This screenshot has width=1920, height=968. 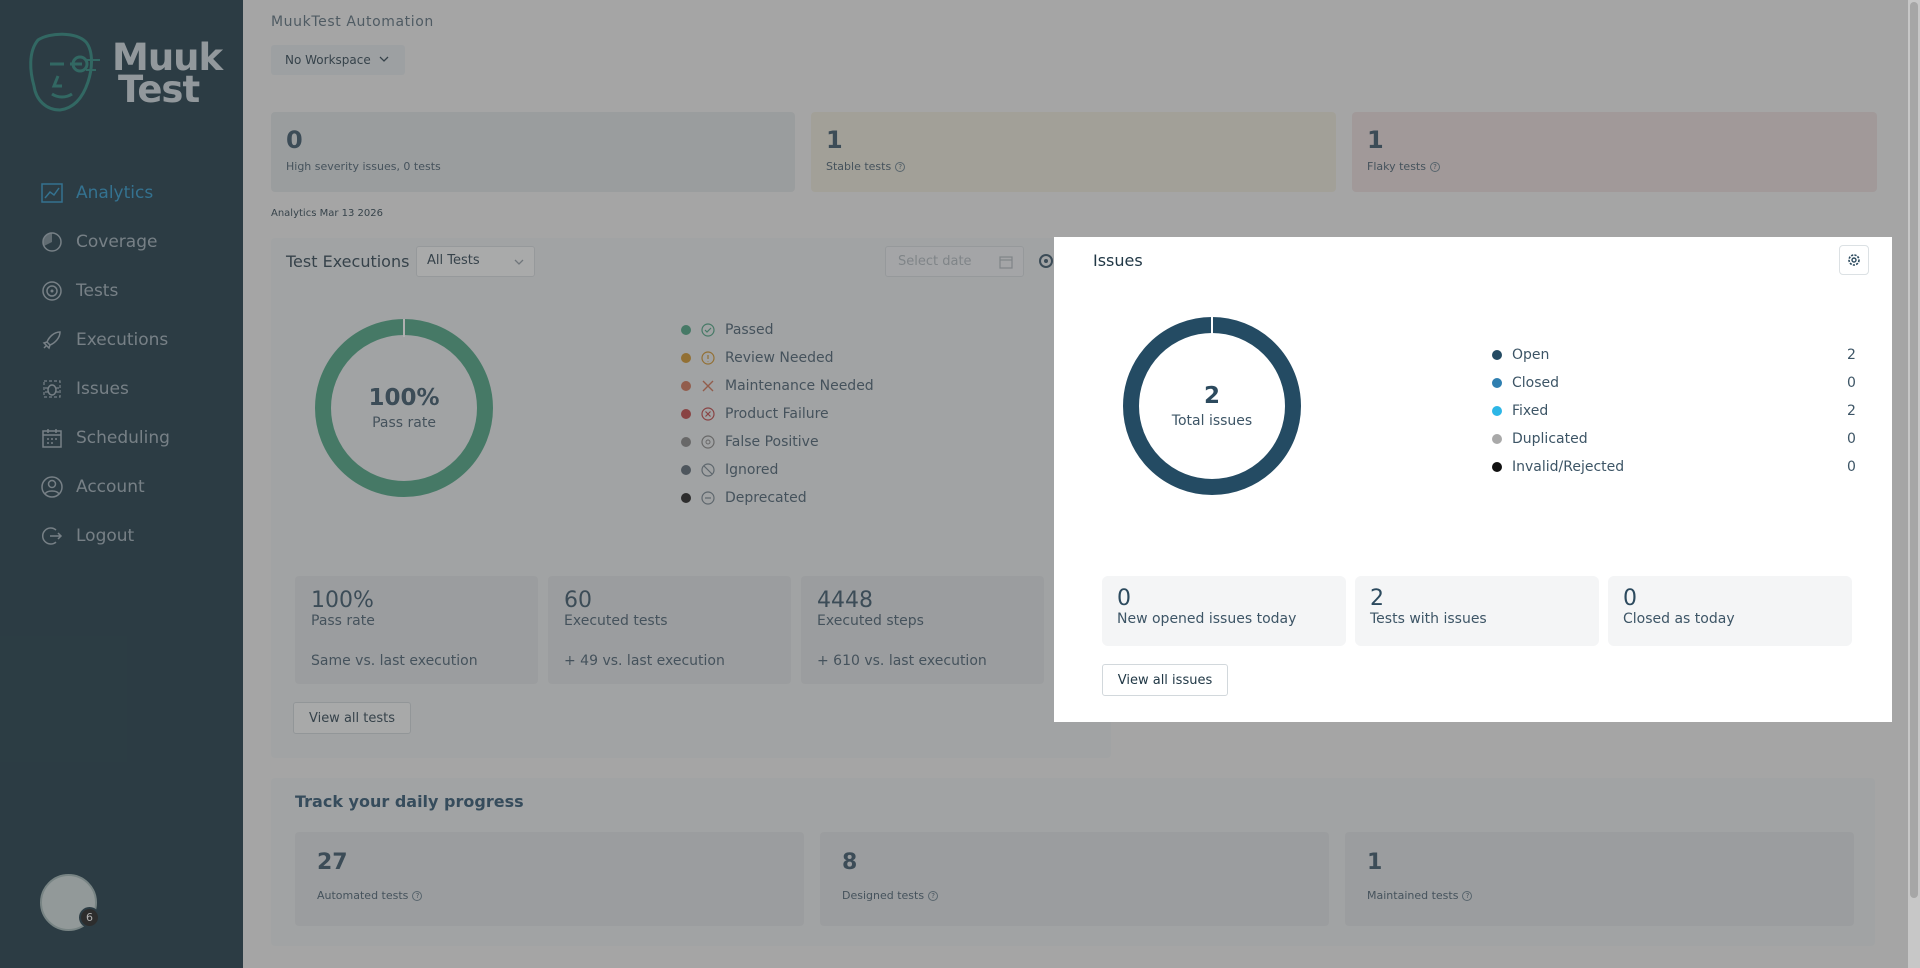 I want to click on legend-item-closed: Closed 0, so click(x=1674, y=383).